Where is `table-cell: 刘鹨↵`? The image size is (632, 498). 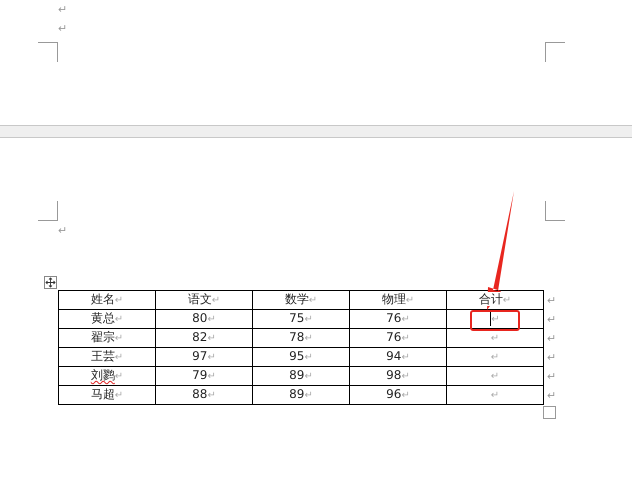 table-cell: 刘鹨↵ is located at coordinates (107, 376).